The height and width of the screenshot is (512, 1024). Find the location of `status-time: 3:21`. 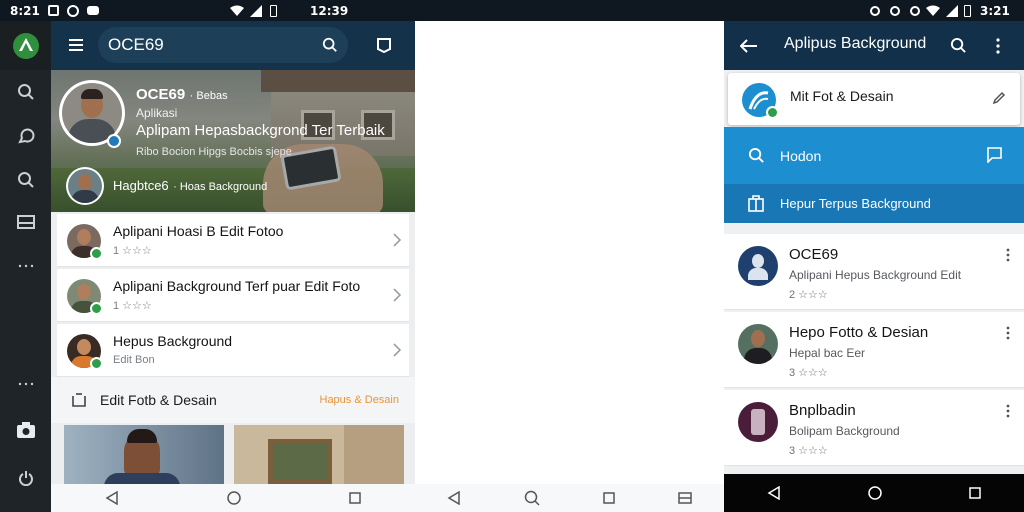

status-time: 3:21 is located at coordinates (995, 10).